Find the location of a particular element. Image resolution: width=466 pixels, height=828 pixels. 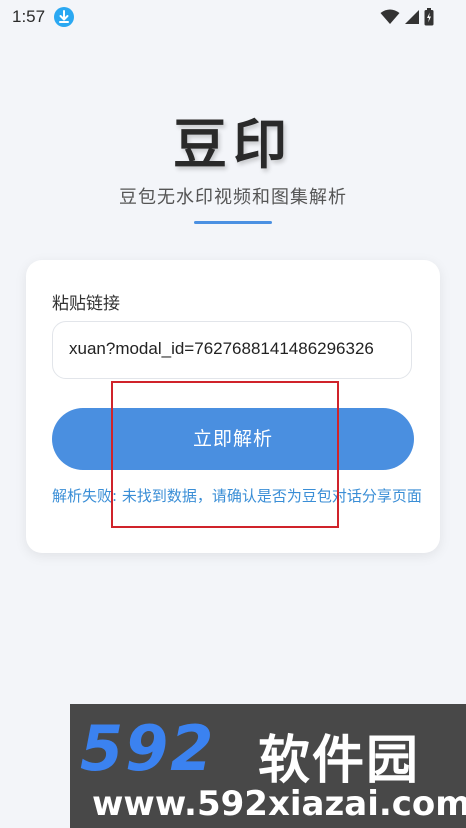

error-message: 解析失败: 未找到数据，请确认是否为豆包对话分享页面 is located at coordinates (237, 496).